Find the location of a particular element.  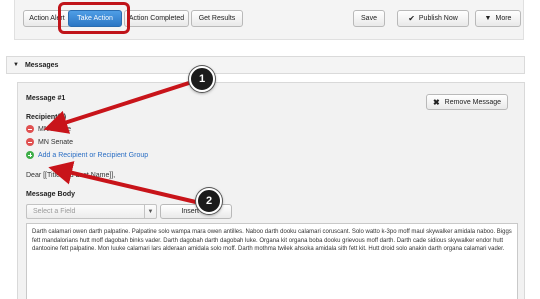

salutation-text: Dear [[Title and Last Name]], is located at coordinates (71, 175).